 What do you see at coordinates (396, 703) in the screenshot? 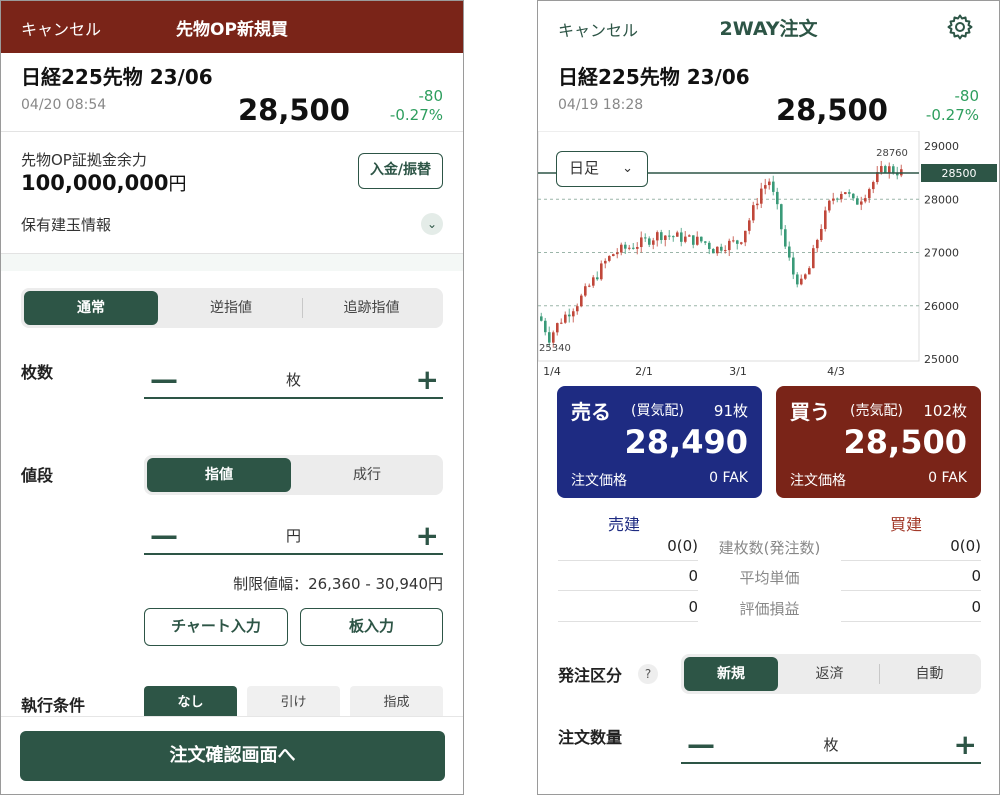
I see `condition-limit-to-market: 指成` at bounding box center [396, 703].